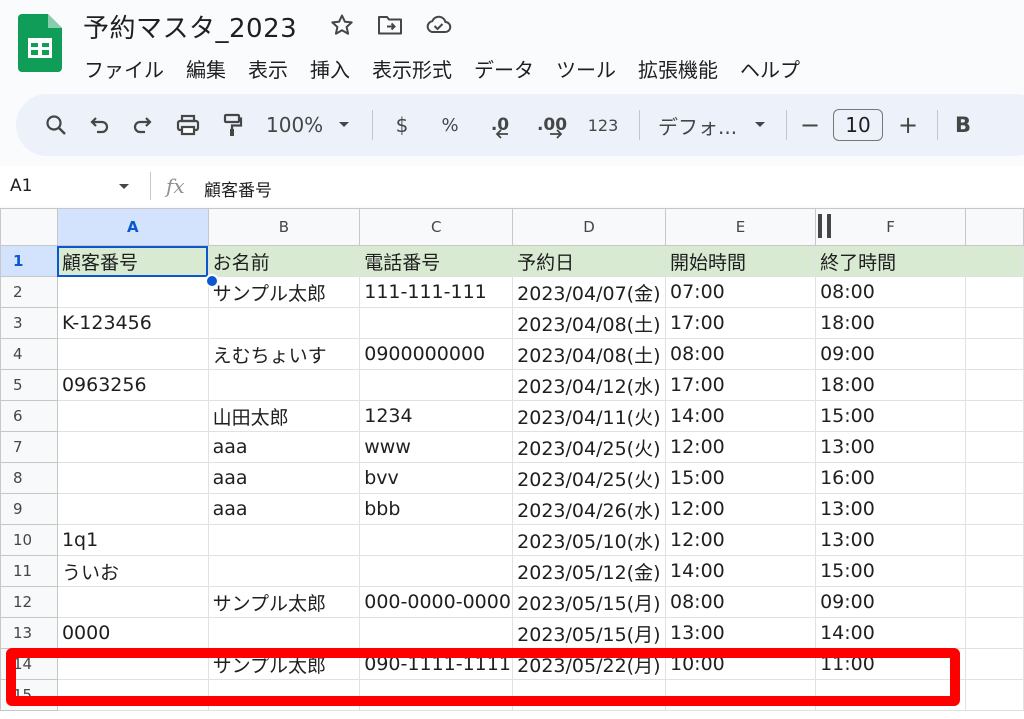  Describe the element at coordinates (29, 478) in the screenshot. I see `row-header: 8` at that location.